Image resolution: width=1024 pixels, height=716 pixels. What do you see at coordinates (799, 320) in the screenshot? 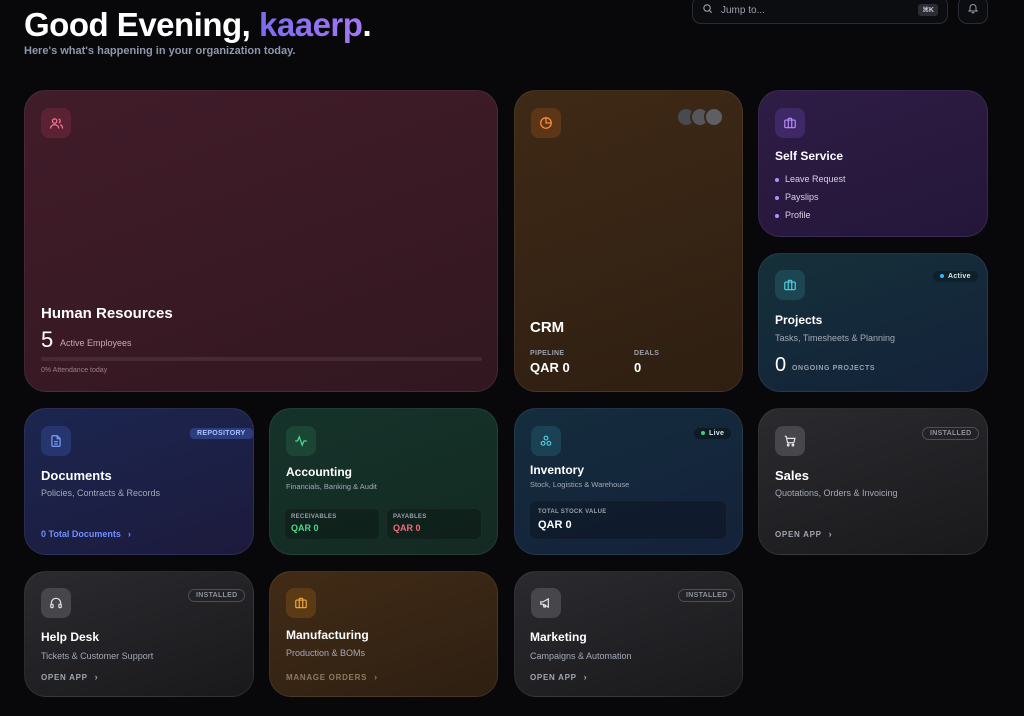
I see `projects-title: Projects` at bounding box center [799, 320].